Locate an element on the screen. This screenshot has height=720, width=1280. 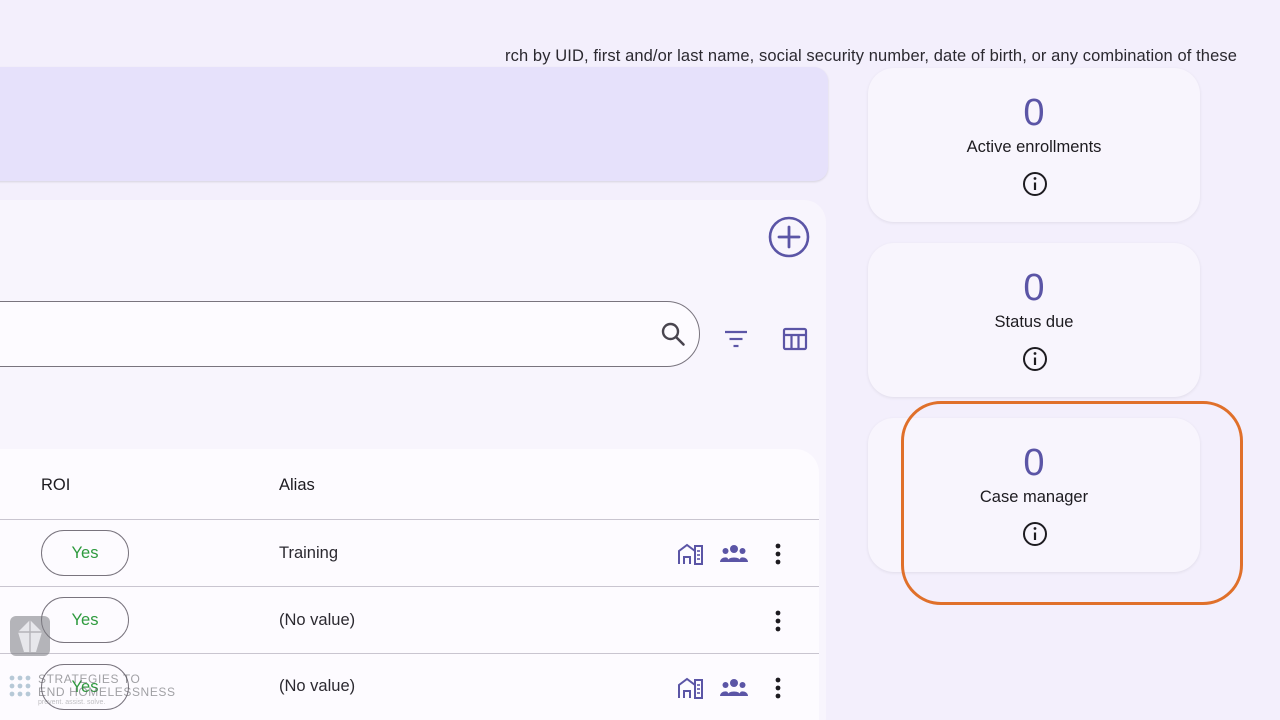
add-circle-icon is located at coordinates (789, 237).